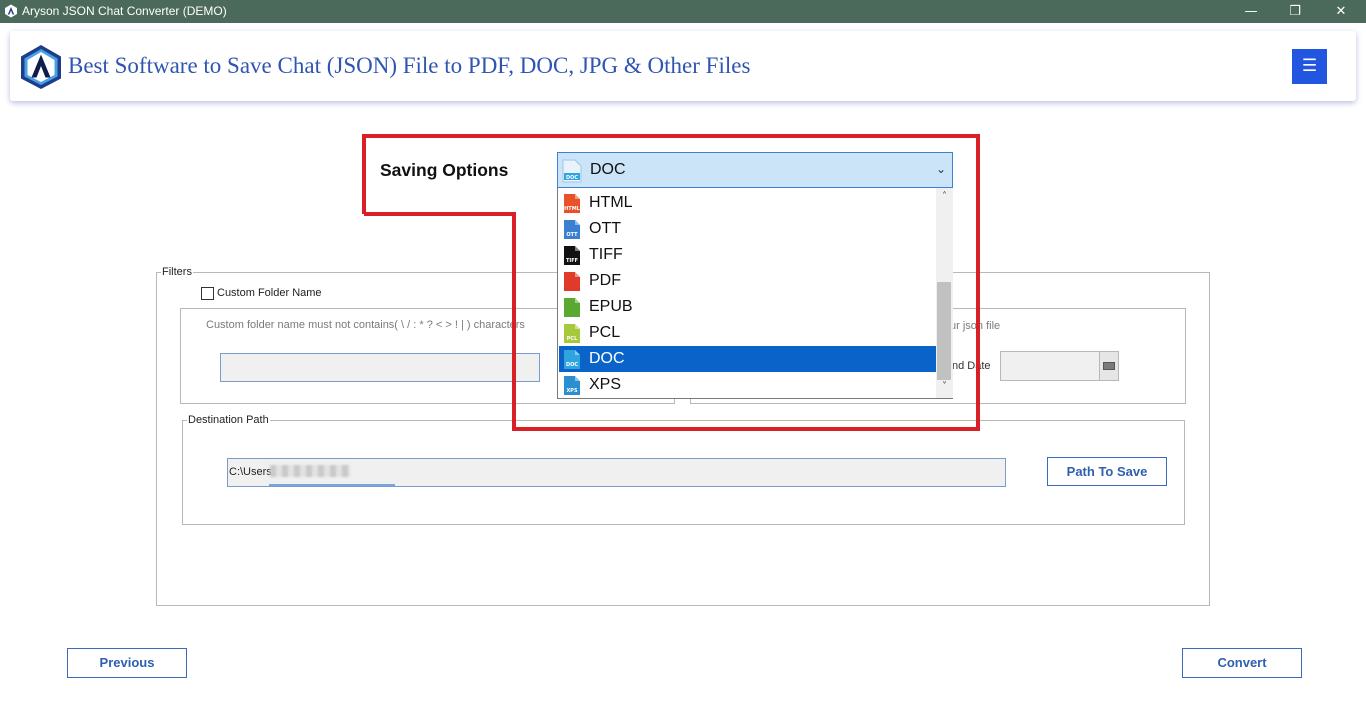 The width and height of the screenshot is (1366, 728). What do you see at coordinates (11, 11) in the screenshot?
I see `app-logo-icon` at bounding box center [11, 11].